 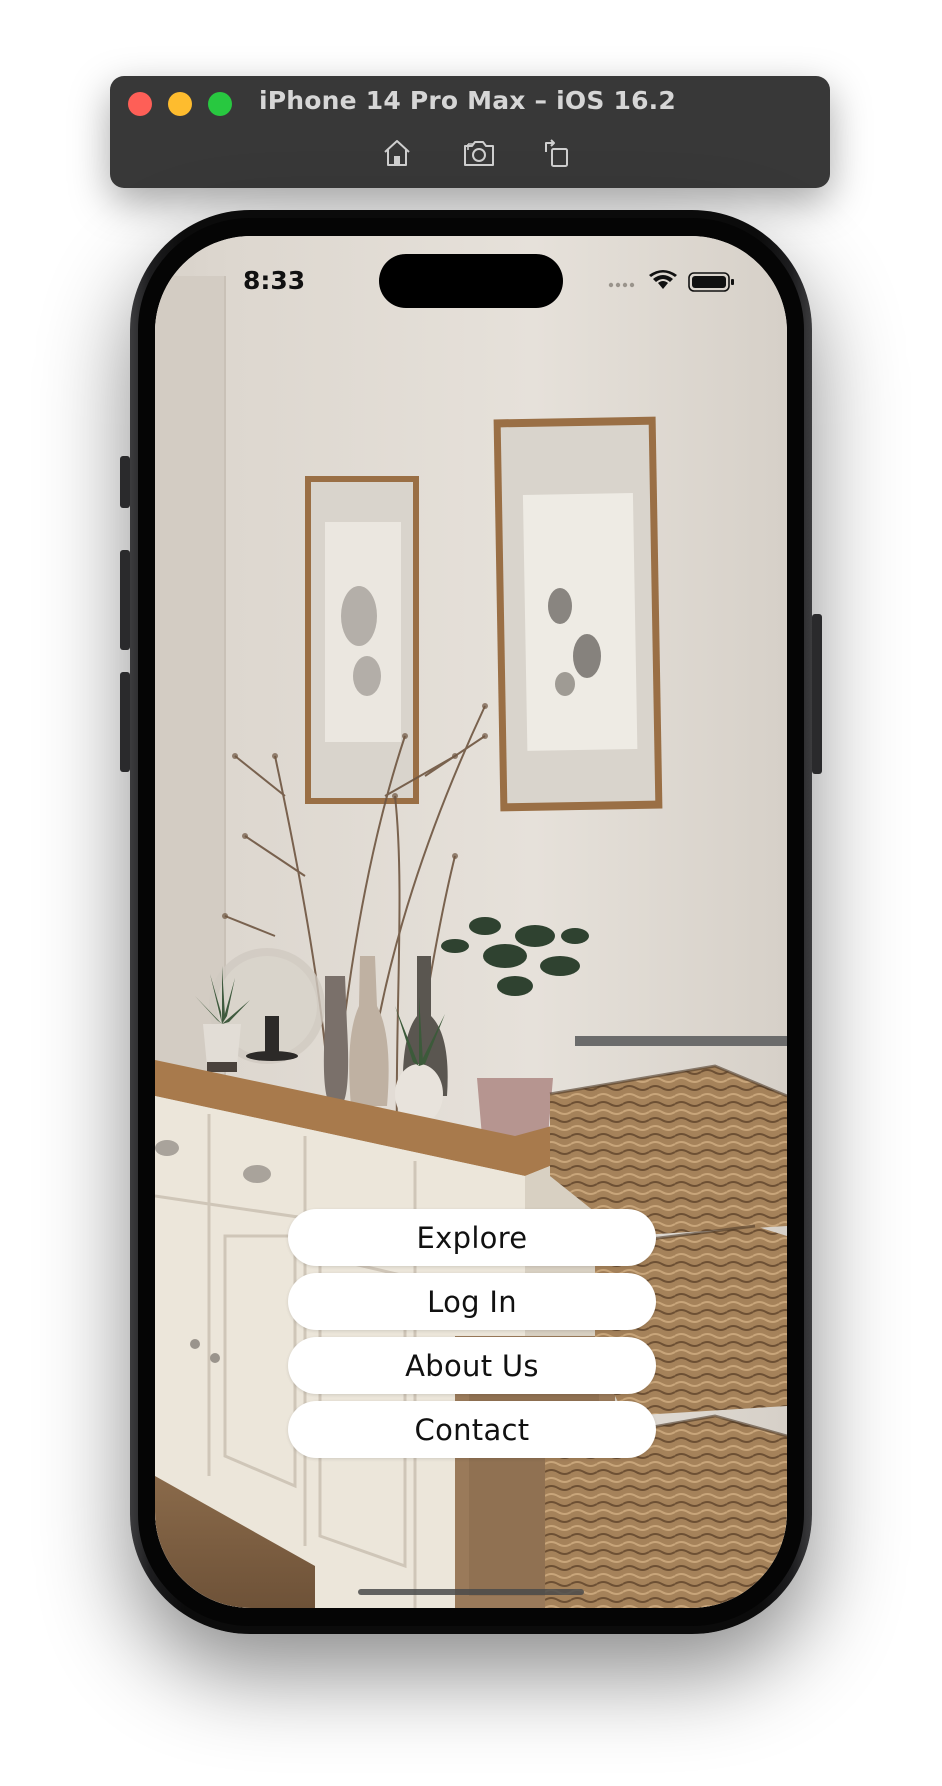 What do you see at coordinates (557, 153) in the screenshot?
I see `rotate-icon` at bounding box center [557, 153].